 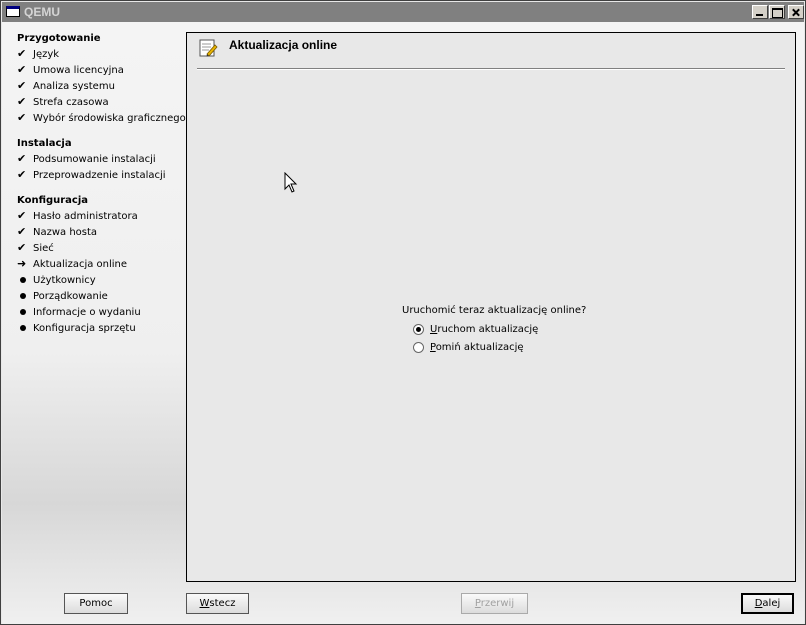 What do you see at coordinates (760, 12) in the screenshot?
I see `minimize-button` at bounding box center [760, 12].